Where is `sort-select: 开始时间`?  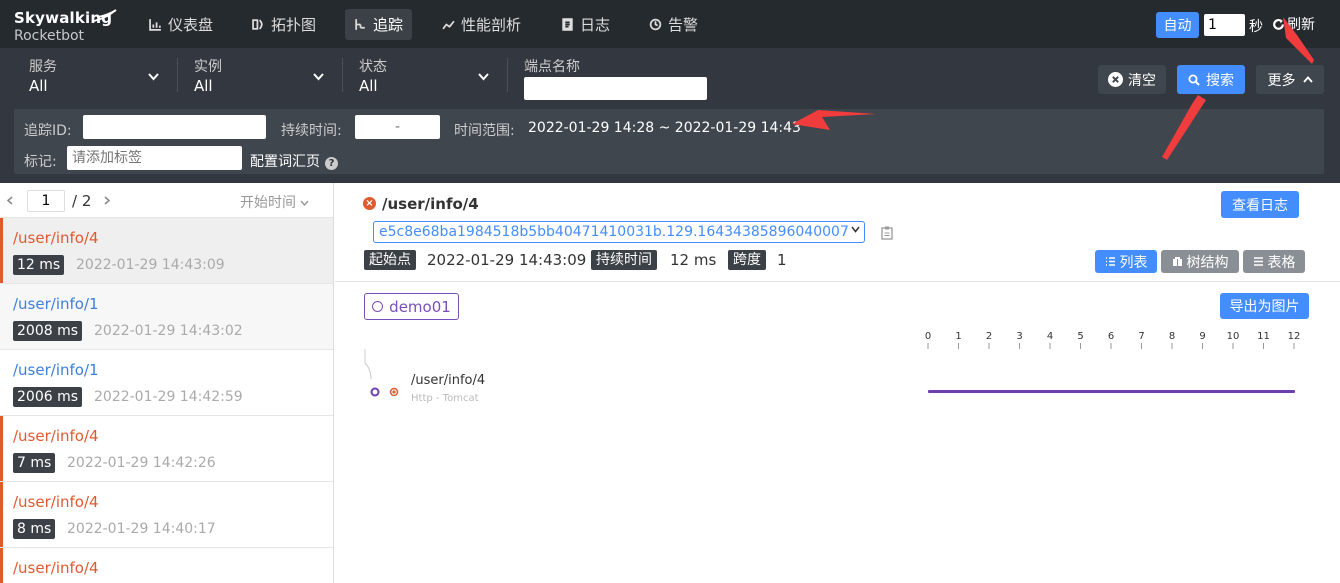 sort-select: 开始时间 is located at coordinates (274, 202).